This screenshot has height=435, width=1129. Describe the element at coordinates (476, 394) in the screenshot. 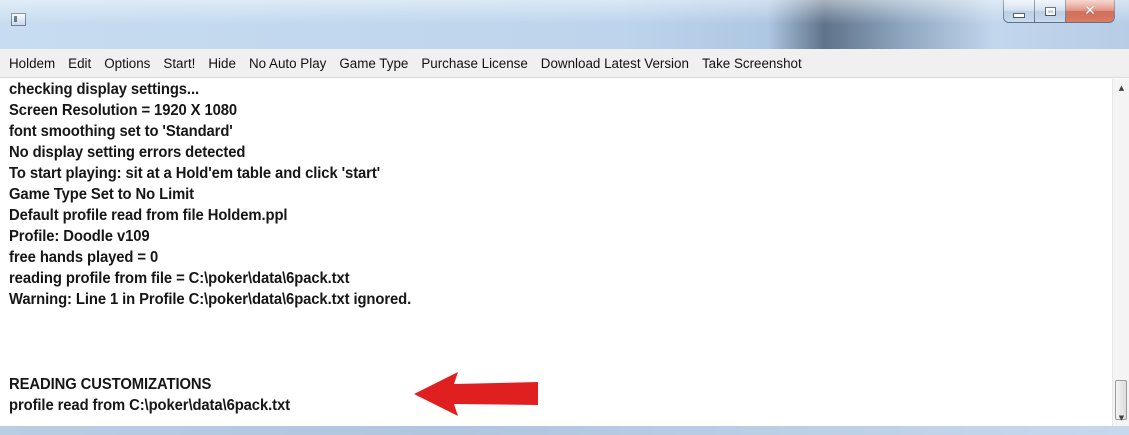

I see `left-arrow-icon` at that location.